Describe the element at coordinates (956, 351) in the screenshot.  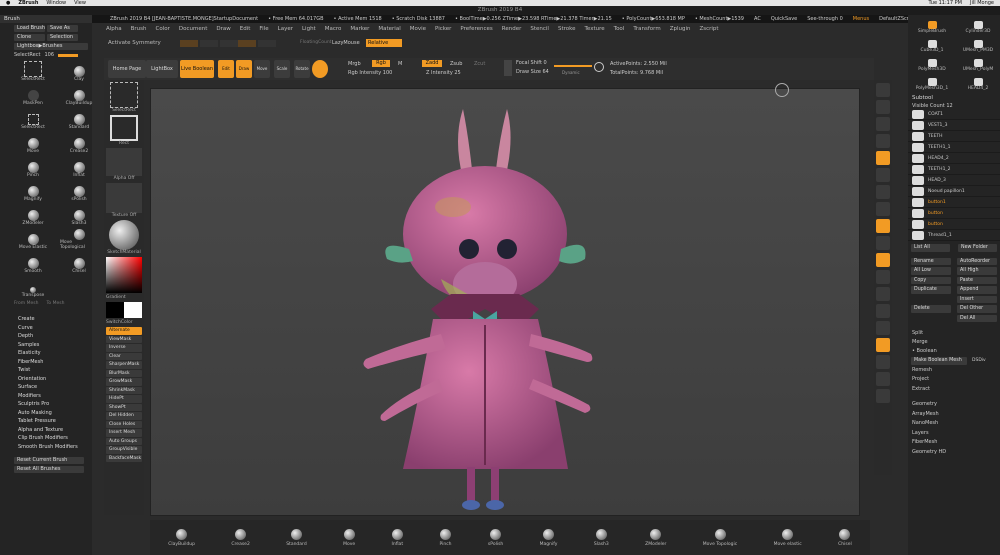
I see `boolean-button: • Boolean` at that location.